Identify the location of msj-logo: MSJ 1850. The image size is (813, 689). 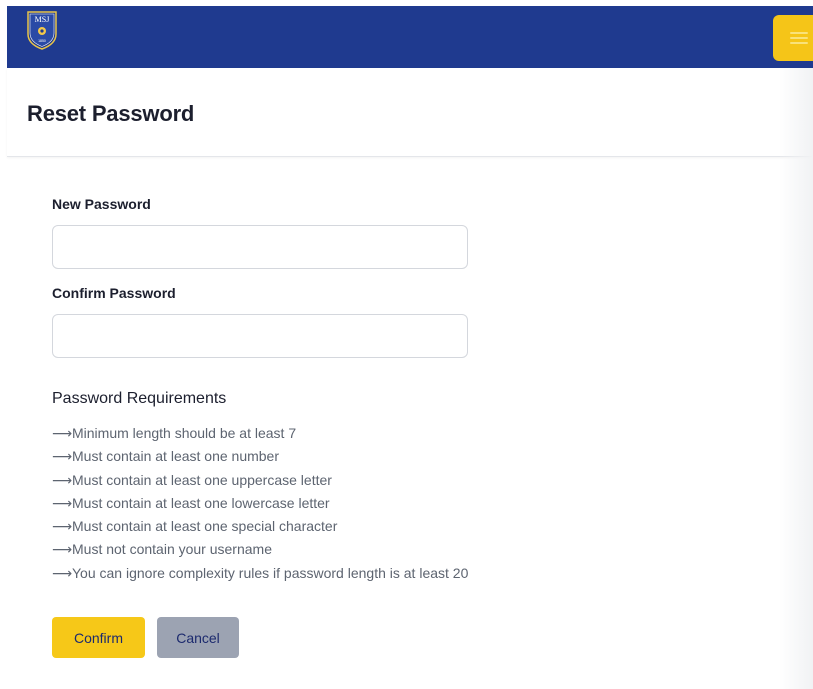
(42, 30).